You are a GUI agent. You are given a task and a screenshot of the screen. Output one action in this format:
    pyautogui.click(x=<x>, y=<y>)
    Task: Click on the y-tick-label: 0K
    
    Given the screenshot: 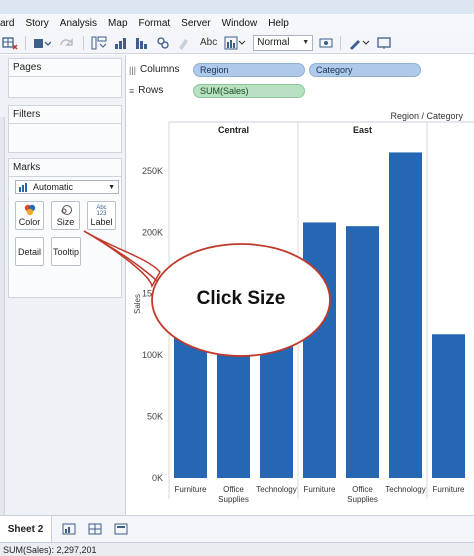 What is the action you would take?
    pyautogui.click(x=157, y=478)
    